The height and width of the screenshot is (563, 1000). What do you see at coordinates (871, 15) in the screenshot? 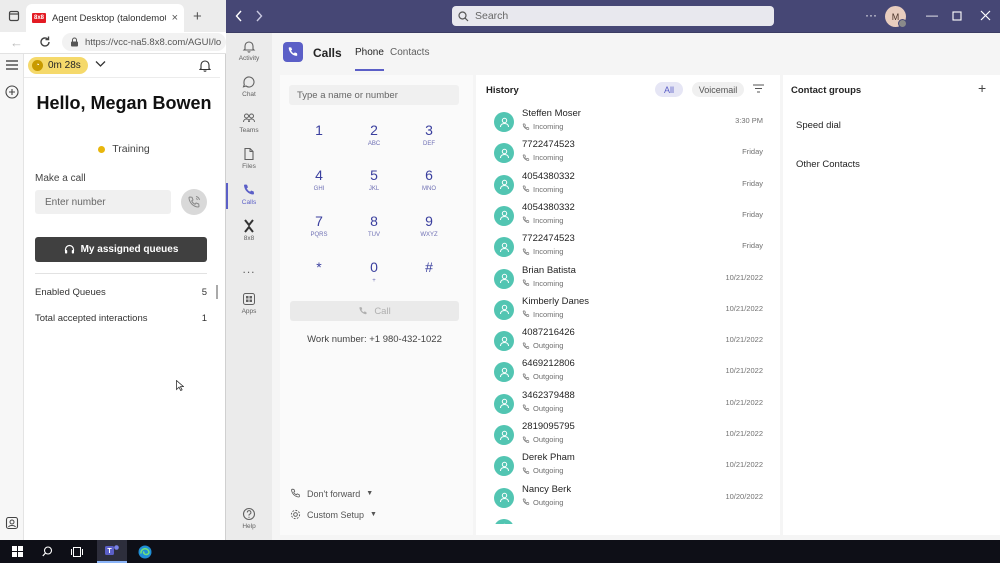
I see `settings-more-icon: ···` at bounding box center [871, 15].